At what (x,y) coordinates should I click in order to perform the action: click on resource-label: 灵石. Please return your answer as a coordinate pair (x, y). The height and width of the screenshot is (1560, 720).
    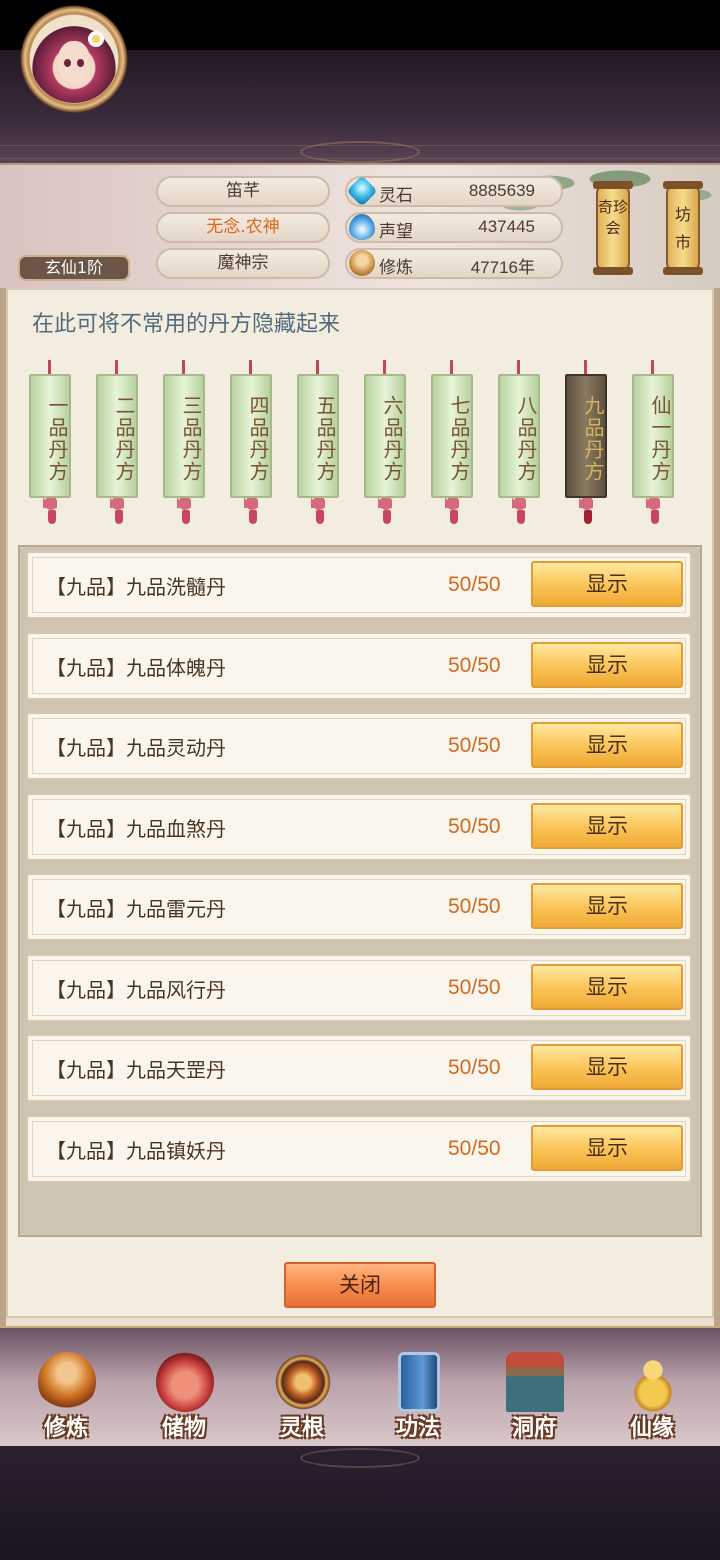
    Looking at the image, I should click on (396, 196).